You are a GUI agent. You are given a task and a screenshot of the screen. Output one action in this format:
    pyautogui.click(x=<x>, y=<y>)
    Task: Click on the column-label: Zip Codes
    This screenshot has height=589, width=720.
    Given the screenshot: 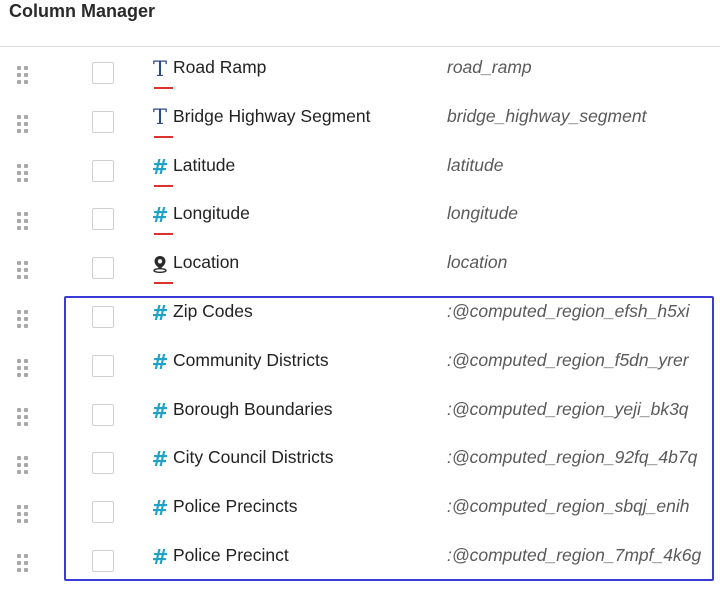 What is the action you would take?
    pyautogui.click(x=213, y=311)
    